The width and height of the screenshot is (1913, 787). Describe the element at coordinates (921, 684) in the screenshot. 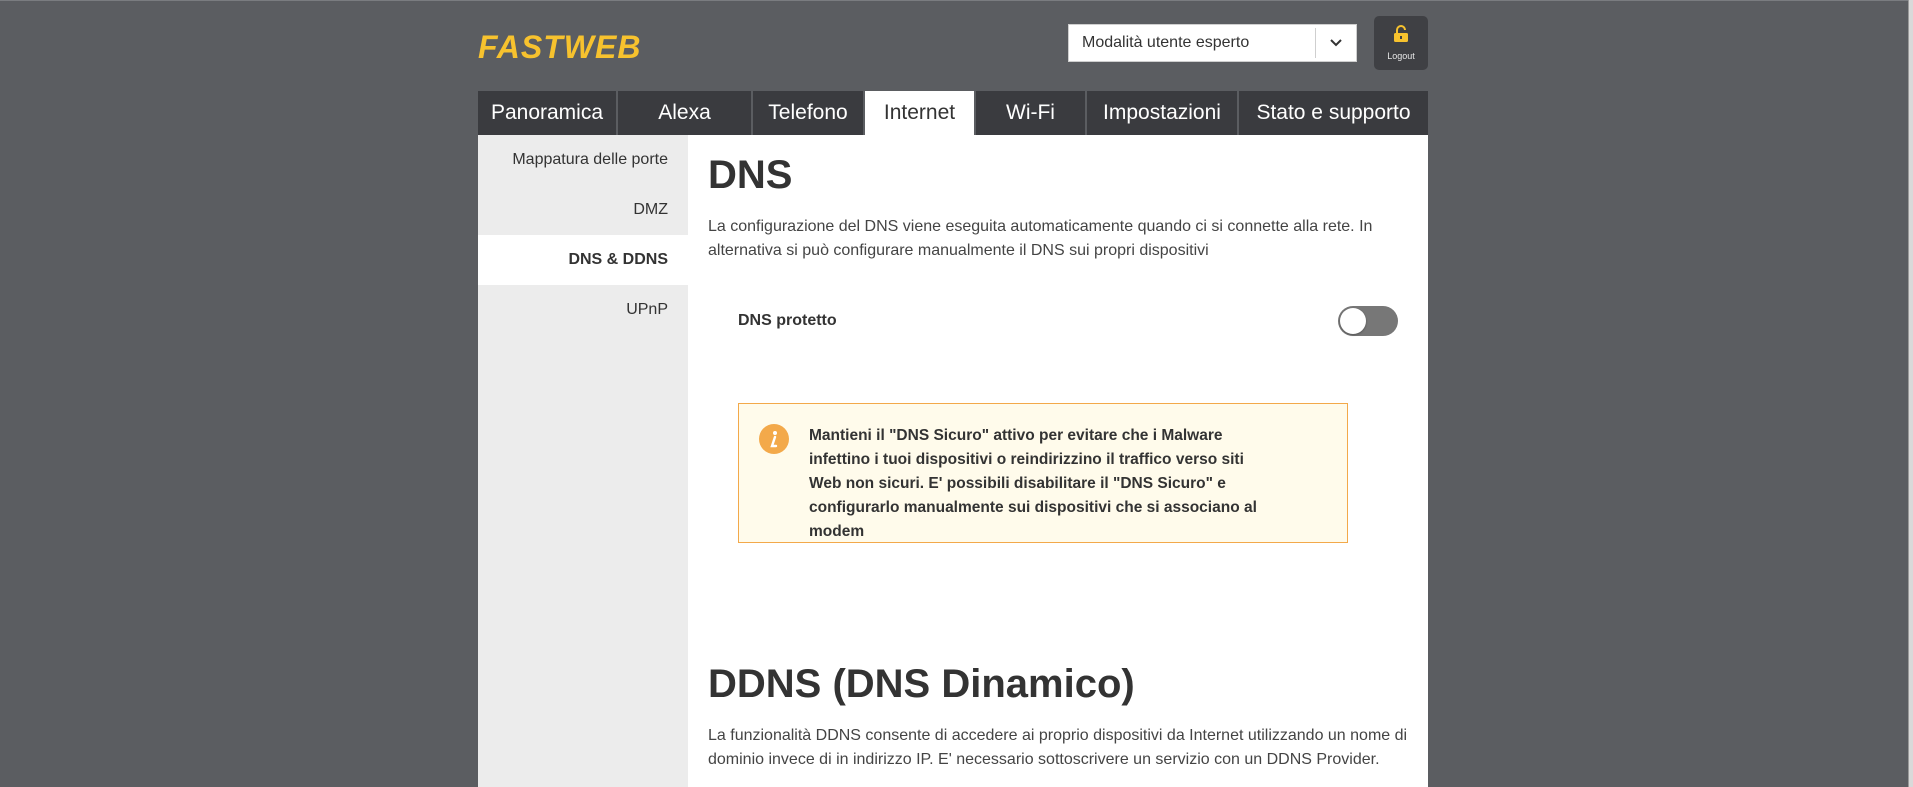

I see `ddns-title: DDNS (DNS Dinamico)` at that location.